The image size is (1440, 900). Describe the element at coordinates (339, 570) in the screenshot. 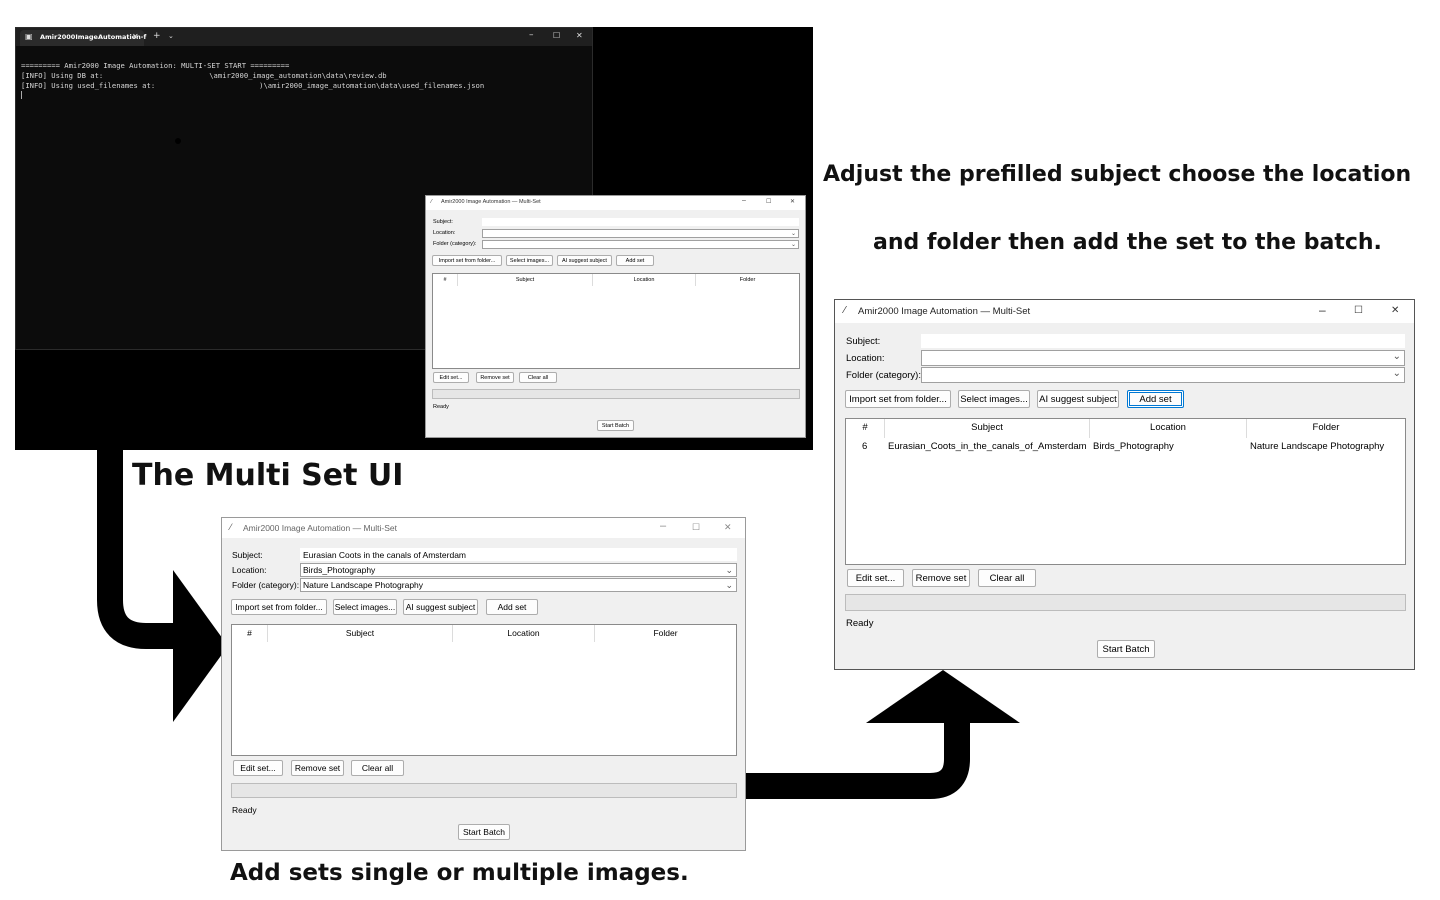

I see `location-value: Birds_Photography` at that location.